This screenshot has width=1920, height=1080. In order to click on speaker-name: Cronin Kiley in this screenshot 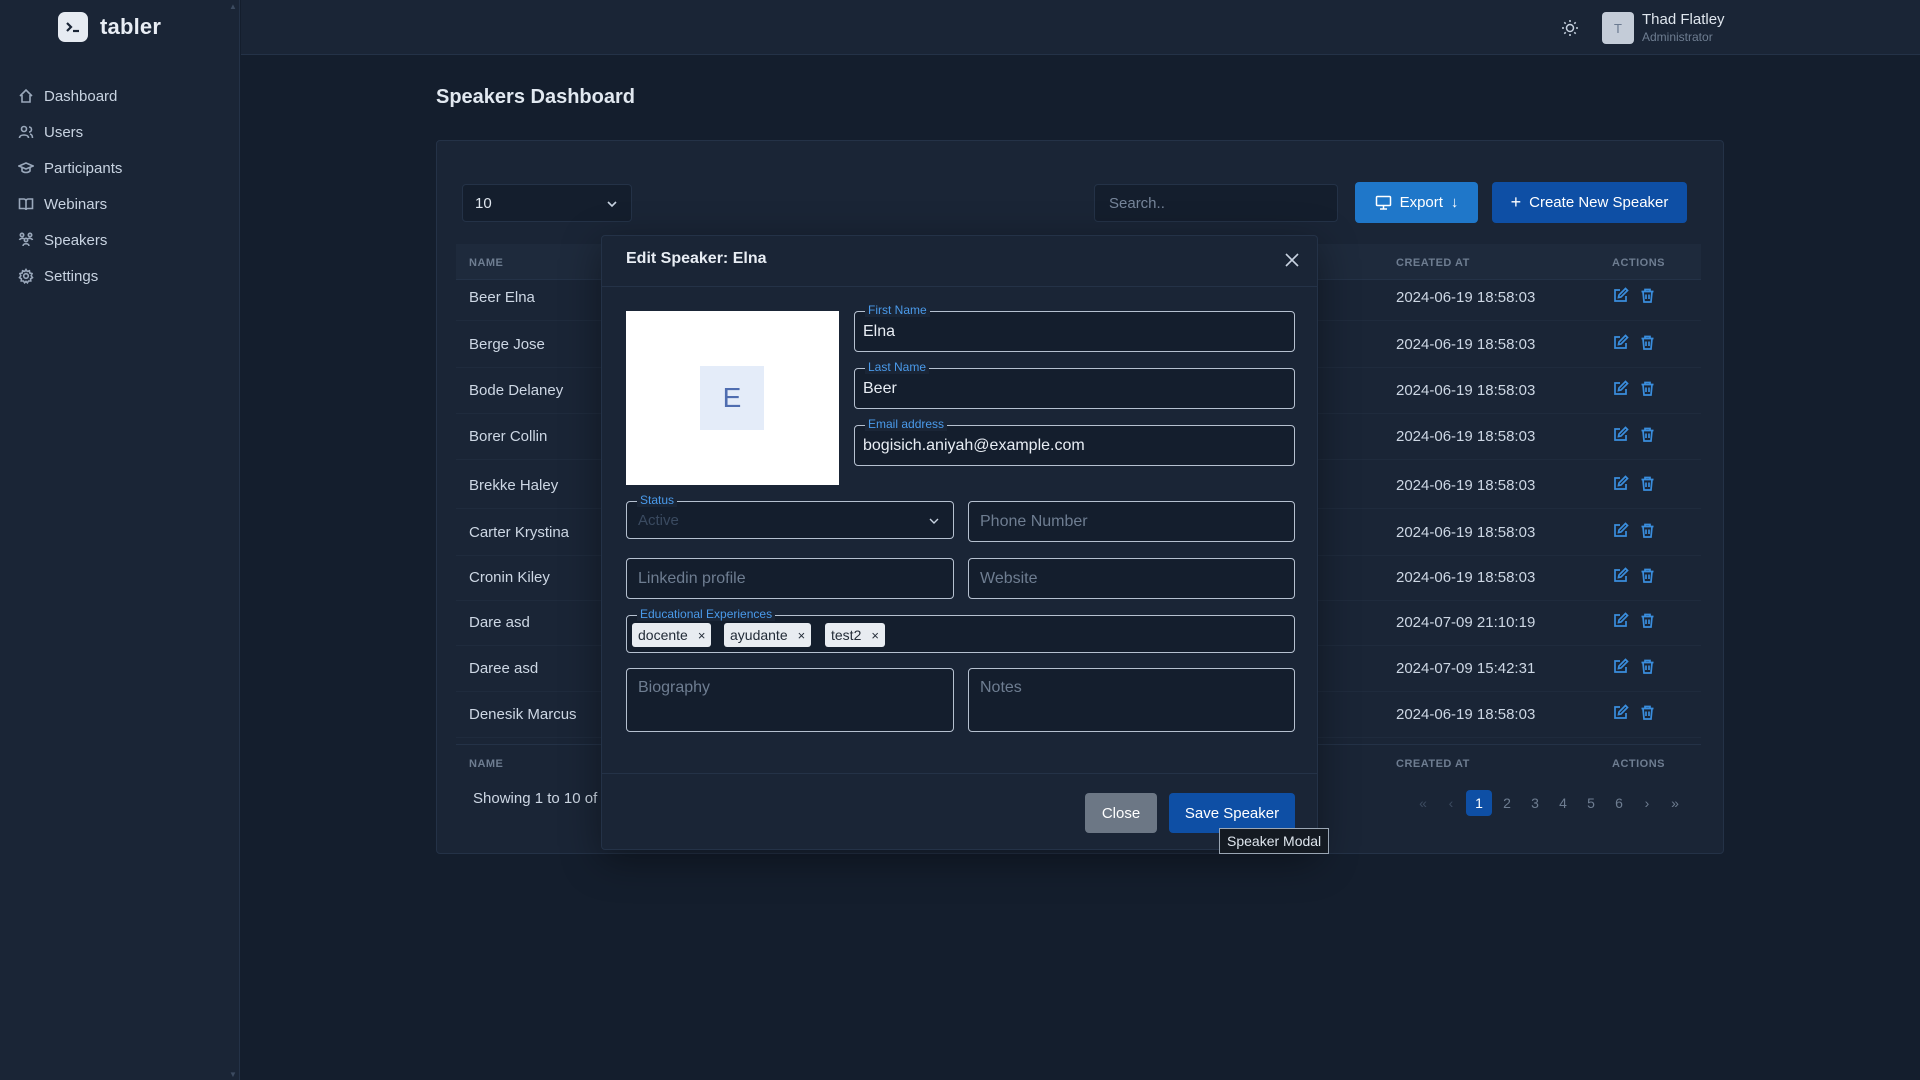, I will do `click(509, 577)`.